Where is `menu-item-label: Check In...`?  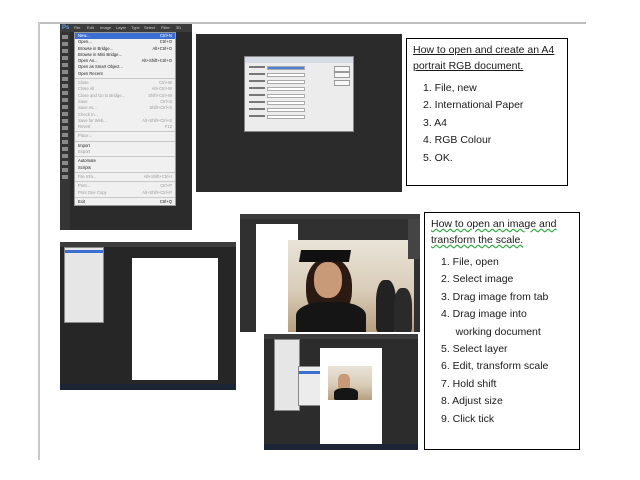 menu-item-label: Check In... is located at coordinates (88, 114).